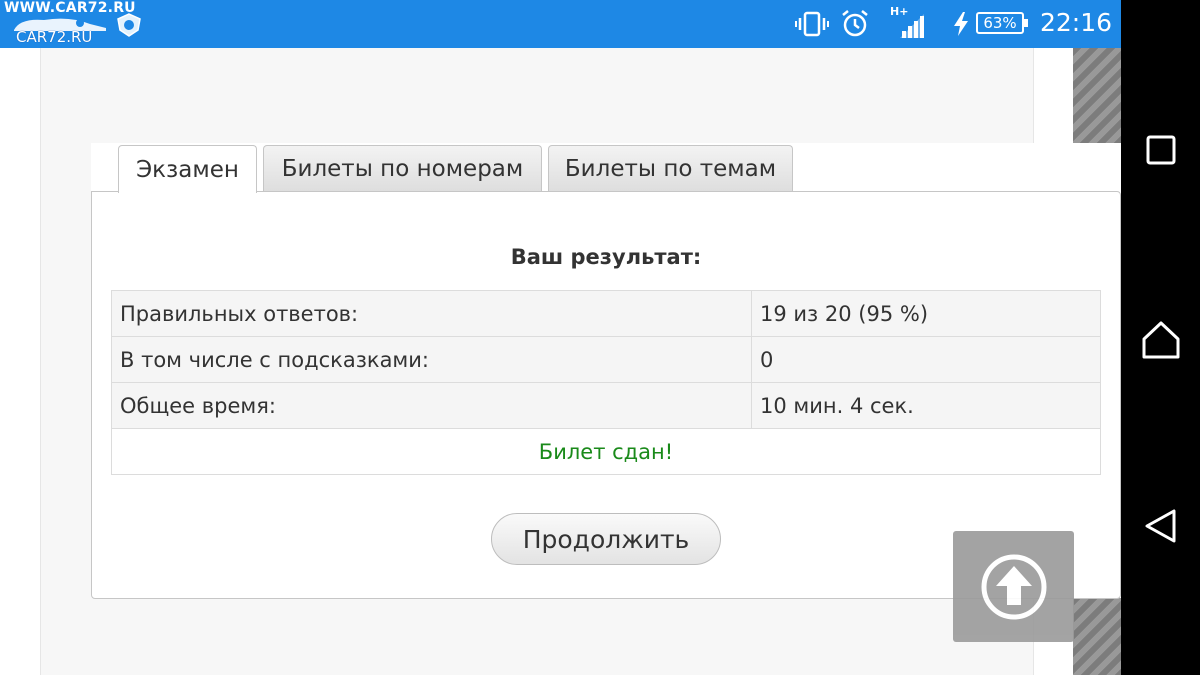 The width and height of the screenshot is (1200, 675). What do you see at coordinates (1097, 95) in the screenshot?
I see `side-banner-image-top` at bounding box center [1097, 95].